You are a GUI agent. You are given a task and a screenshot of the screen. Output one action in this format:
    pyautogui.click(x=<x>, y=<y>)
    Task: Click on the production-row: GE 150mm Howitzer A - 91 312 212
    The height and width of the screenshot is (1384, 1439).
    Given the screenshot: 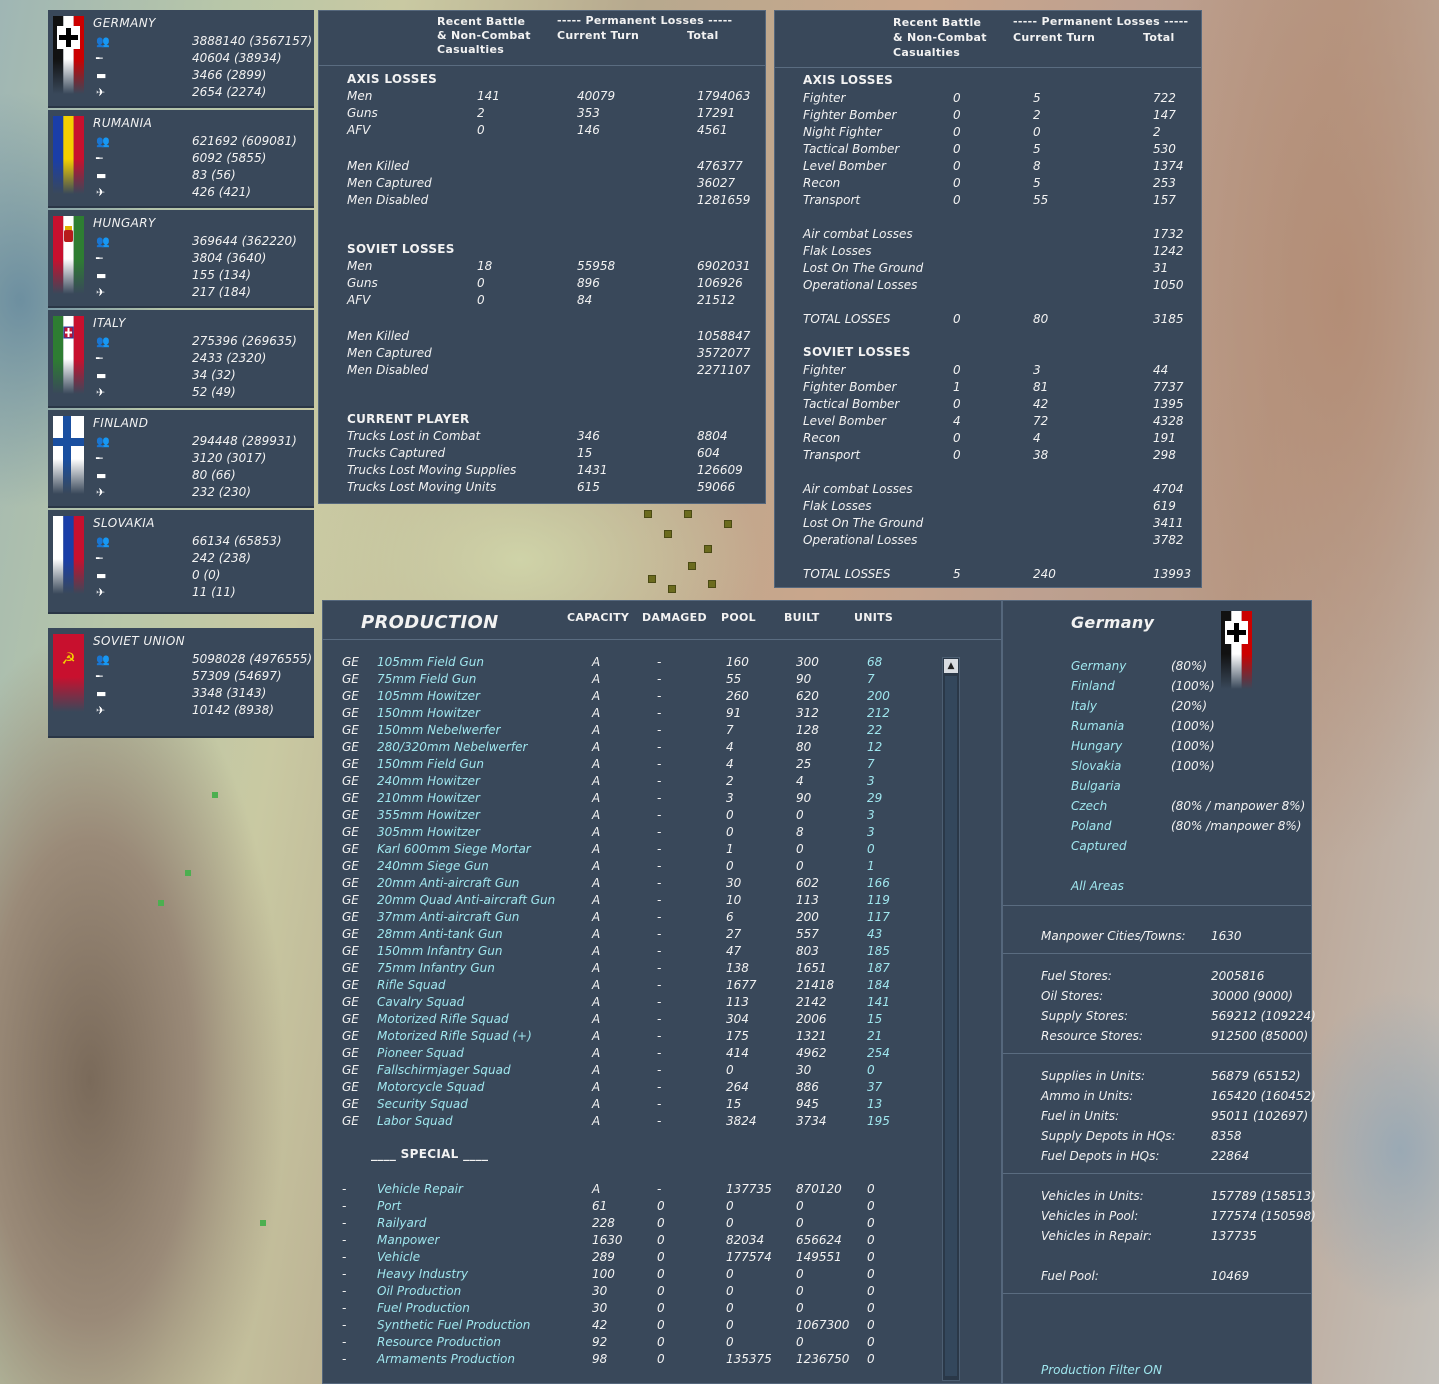 What is the action you would take?
    pyautogui.click(x=623, y=714)
    